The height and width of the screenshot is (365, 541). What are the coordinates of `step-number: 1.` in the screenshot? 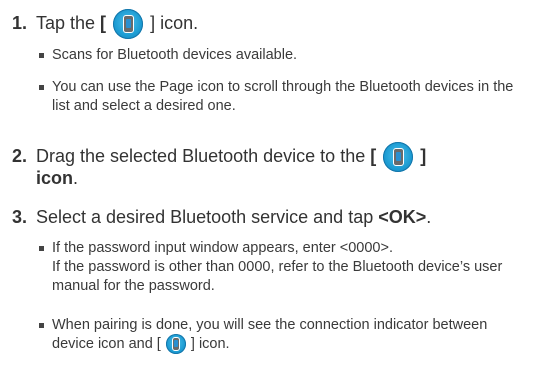 It's located at (20, 23).